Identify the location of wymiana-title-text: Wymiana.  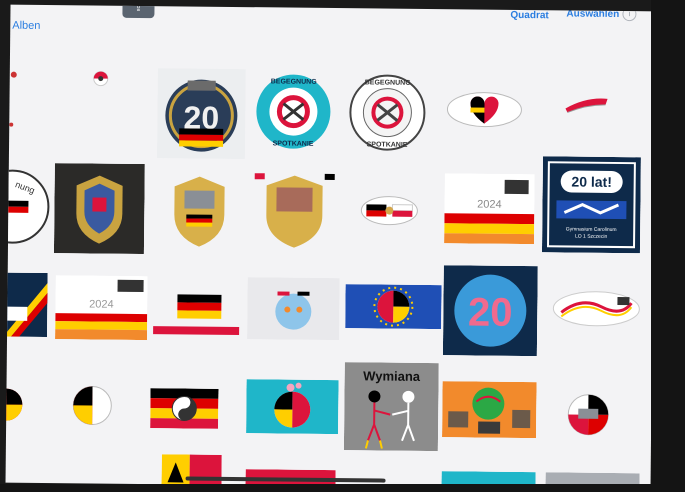
(392, 376).